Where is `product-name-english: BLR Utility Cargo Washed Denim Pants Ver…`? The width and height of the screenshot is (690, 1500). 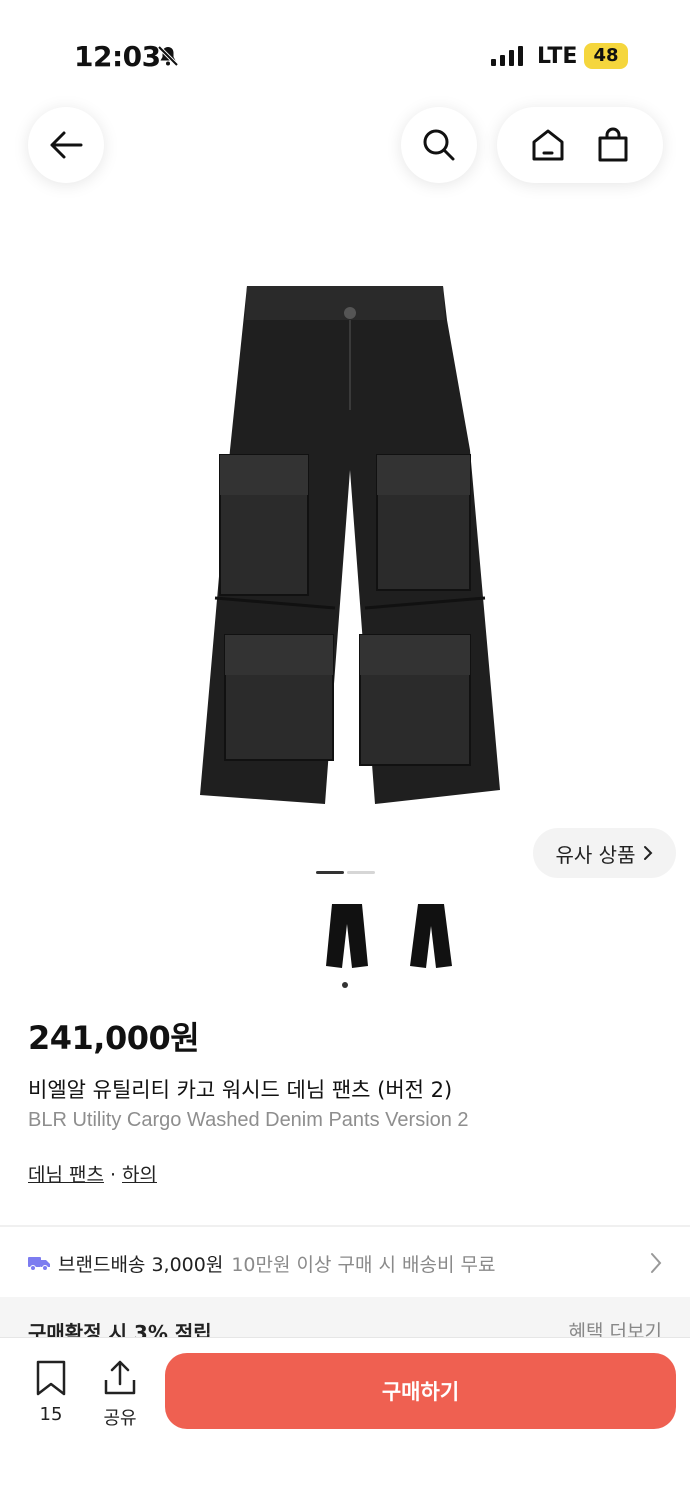
product-name-english: BLR Utility Cargo Washed Denim Pants Ver… is located at coordinates (248, 1120).